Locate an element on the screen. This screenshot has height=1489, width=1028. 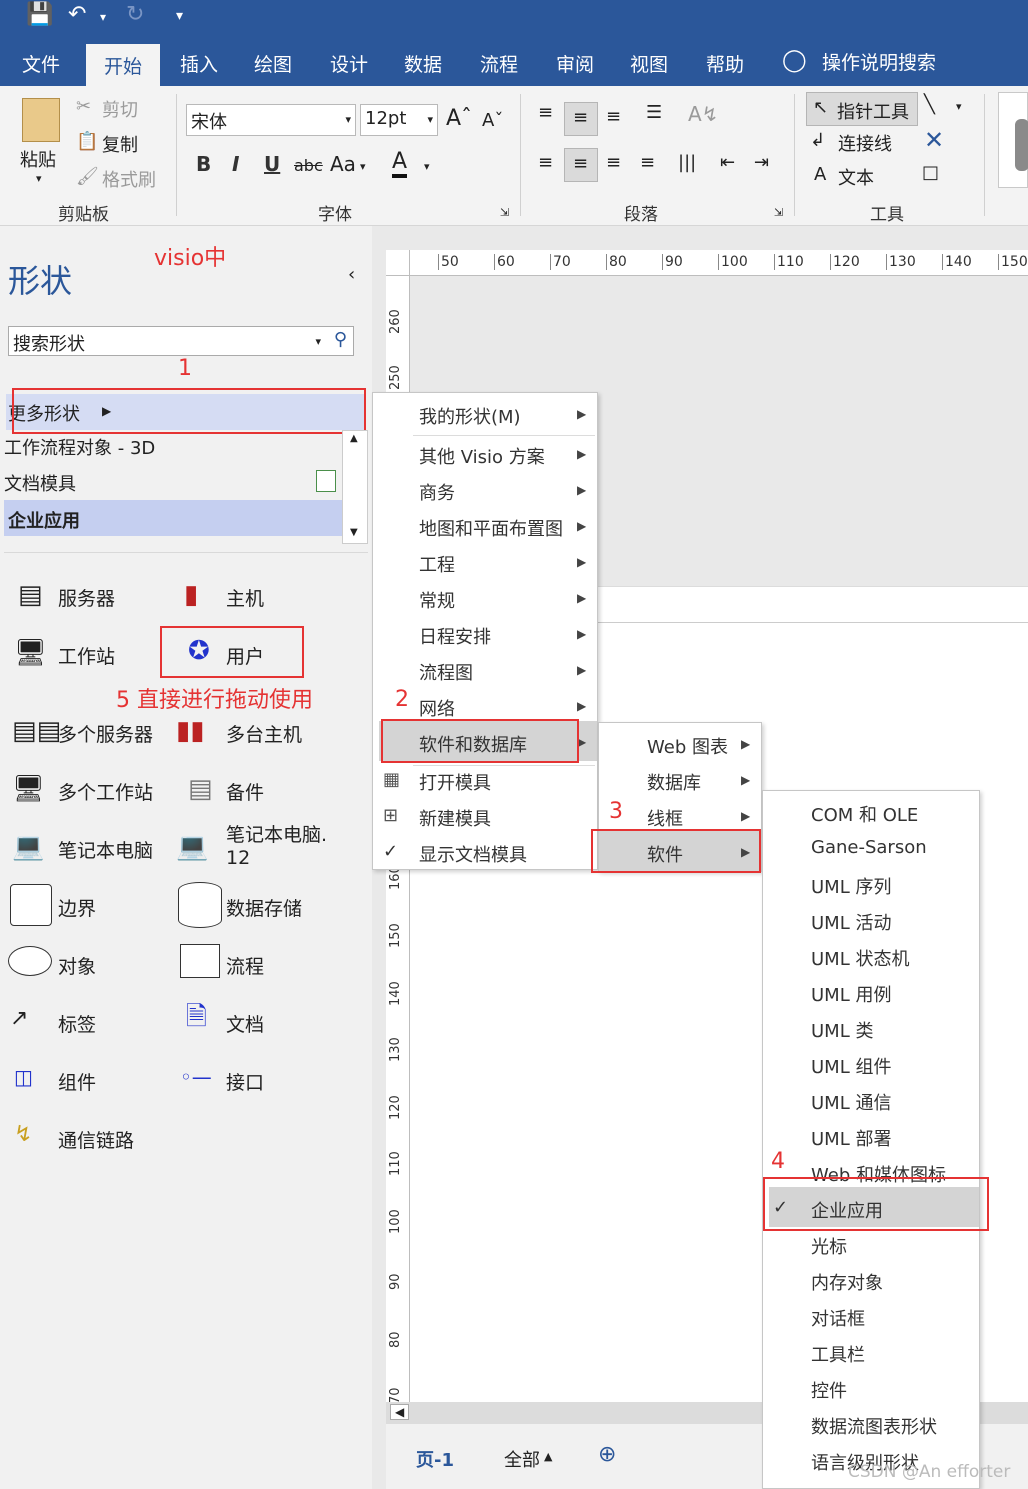
increase-indent-icon: ⇥ is located at coordinates (761, 162).